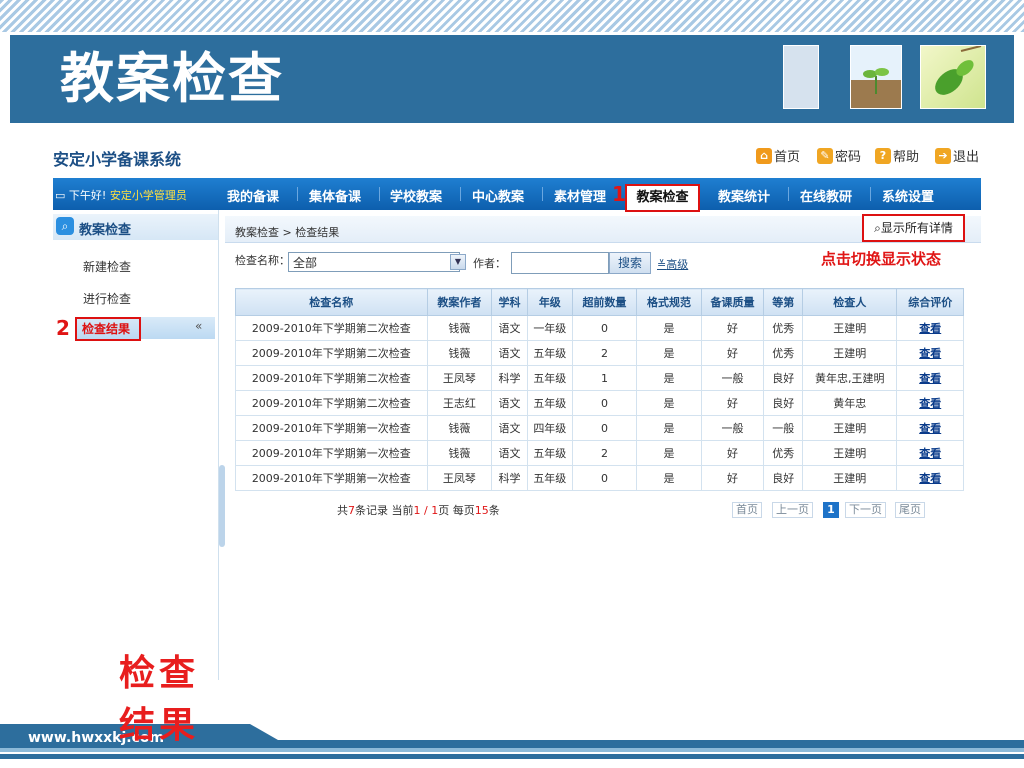  I want to click on author-input, so click(560, 263).